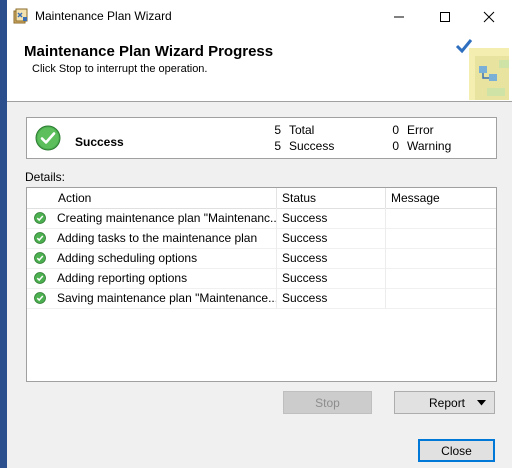 This screenshot has width=512, height=468. What do you see at coordinates (20, 16) in the screenshot?
I see `wizard-app-icon` at bounding box center [20, 16].